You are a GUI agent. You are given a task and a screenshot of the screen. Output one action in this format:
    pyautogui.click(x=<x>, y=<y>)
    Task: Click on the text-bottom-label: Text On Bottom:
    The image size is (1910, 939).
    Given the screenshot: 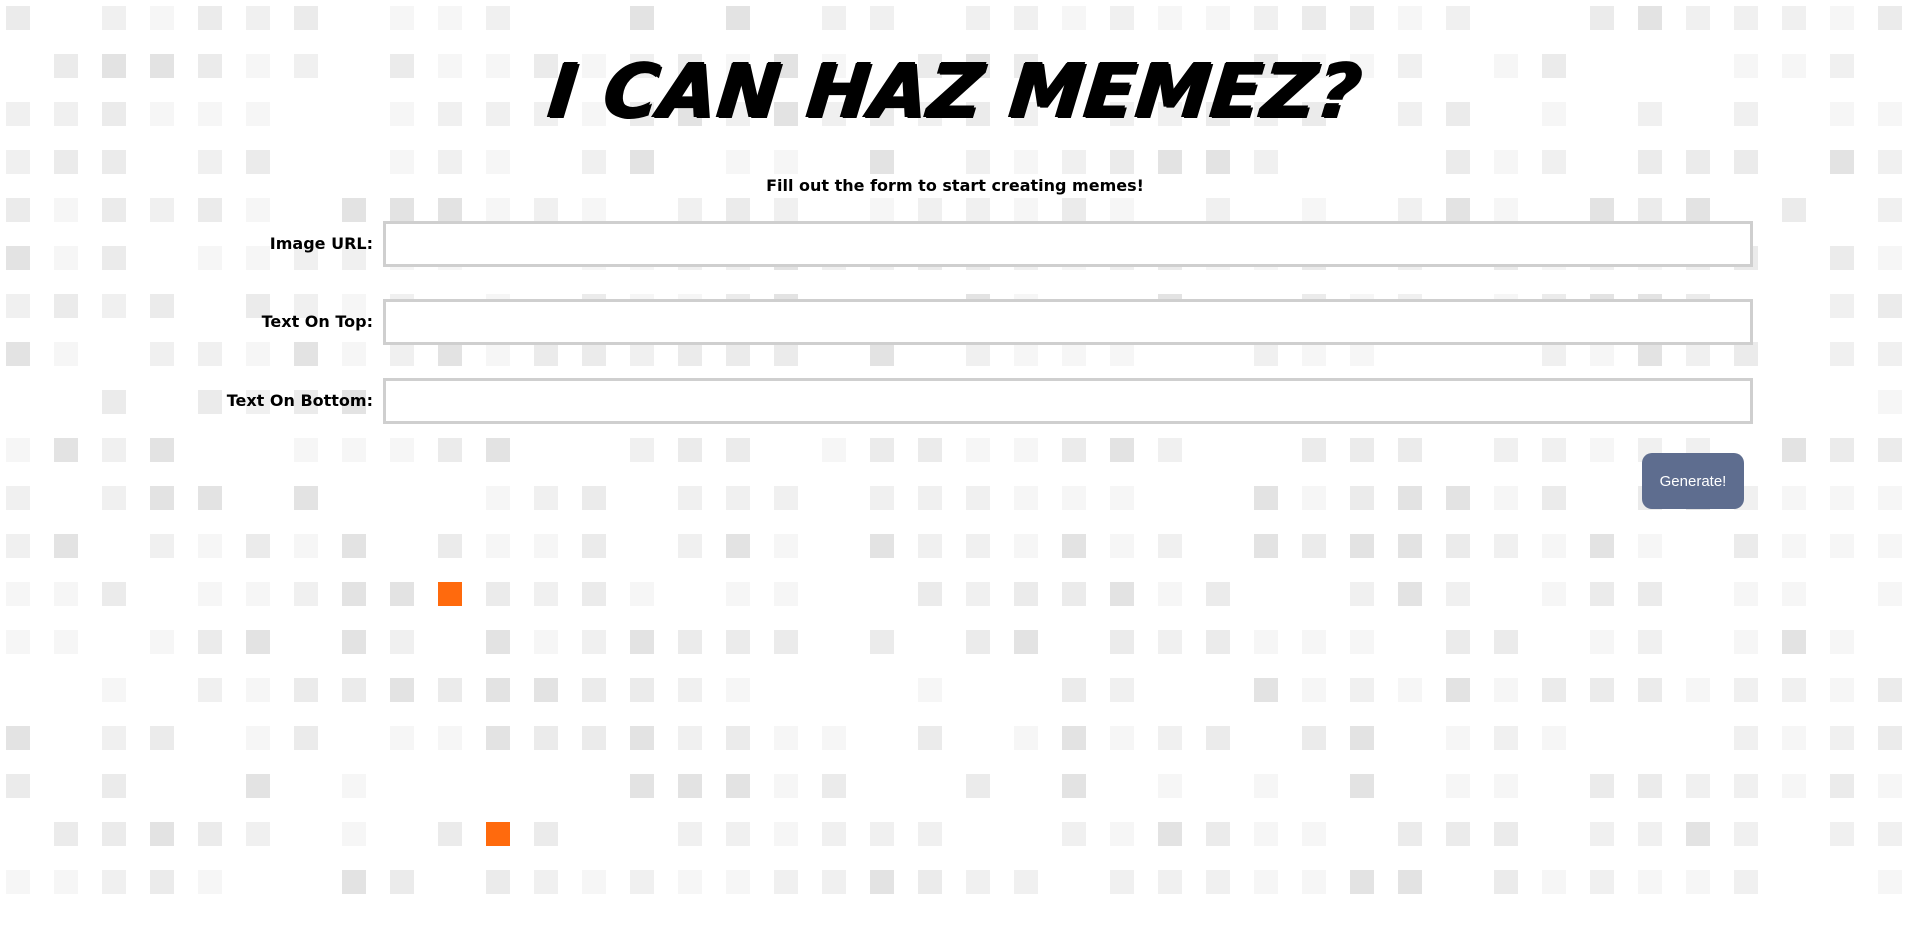 What is the action you would take?
    pyautogui.click(x=299, y=400)
    